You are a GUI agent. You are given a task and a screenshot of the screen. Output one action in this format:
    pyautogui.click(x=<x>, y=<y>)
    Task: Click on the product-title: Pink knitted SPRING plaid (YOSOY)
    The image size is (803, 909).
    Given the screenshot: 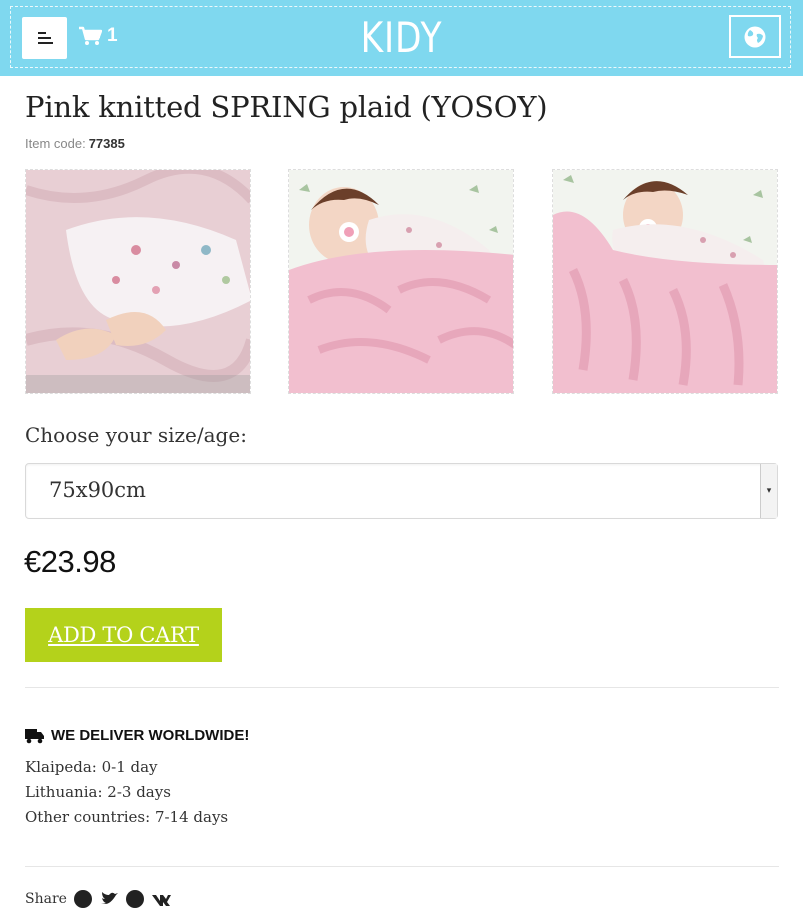 What is the action you would take?
    pyautogui.click(x=286, y=107)
    